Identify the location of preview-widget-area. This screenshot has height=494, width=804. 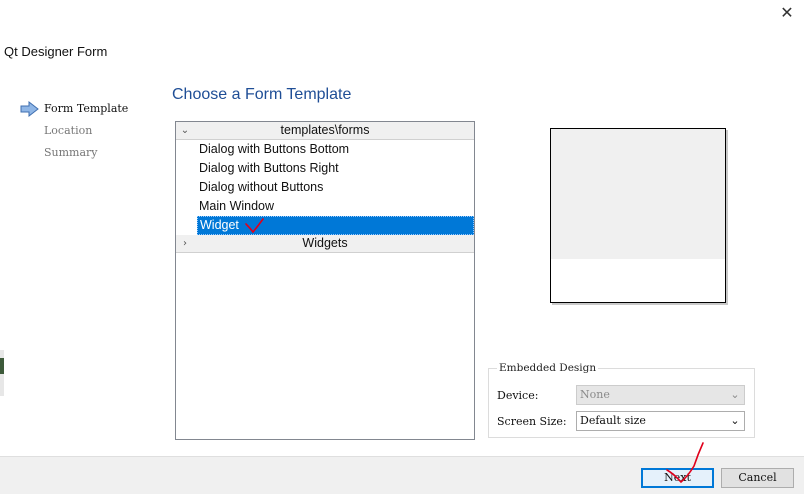
(638, 194).